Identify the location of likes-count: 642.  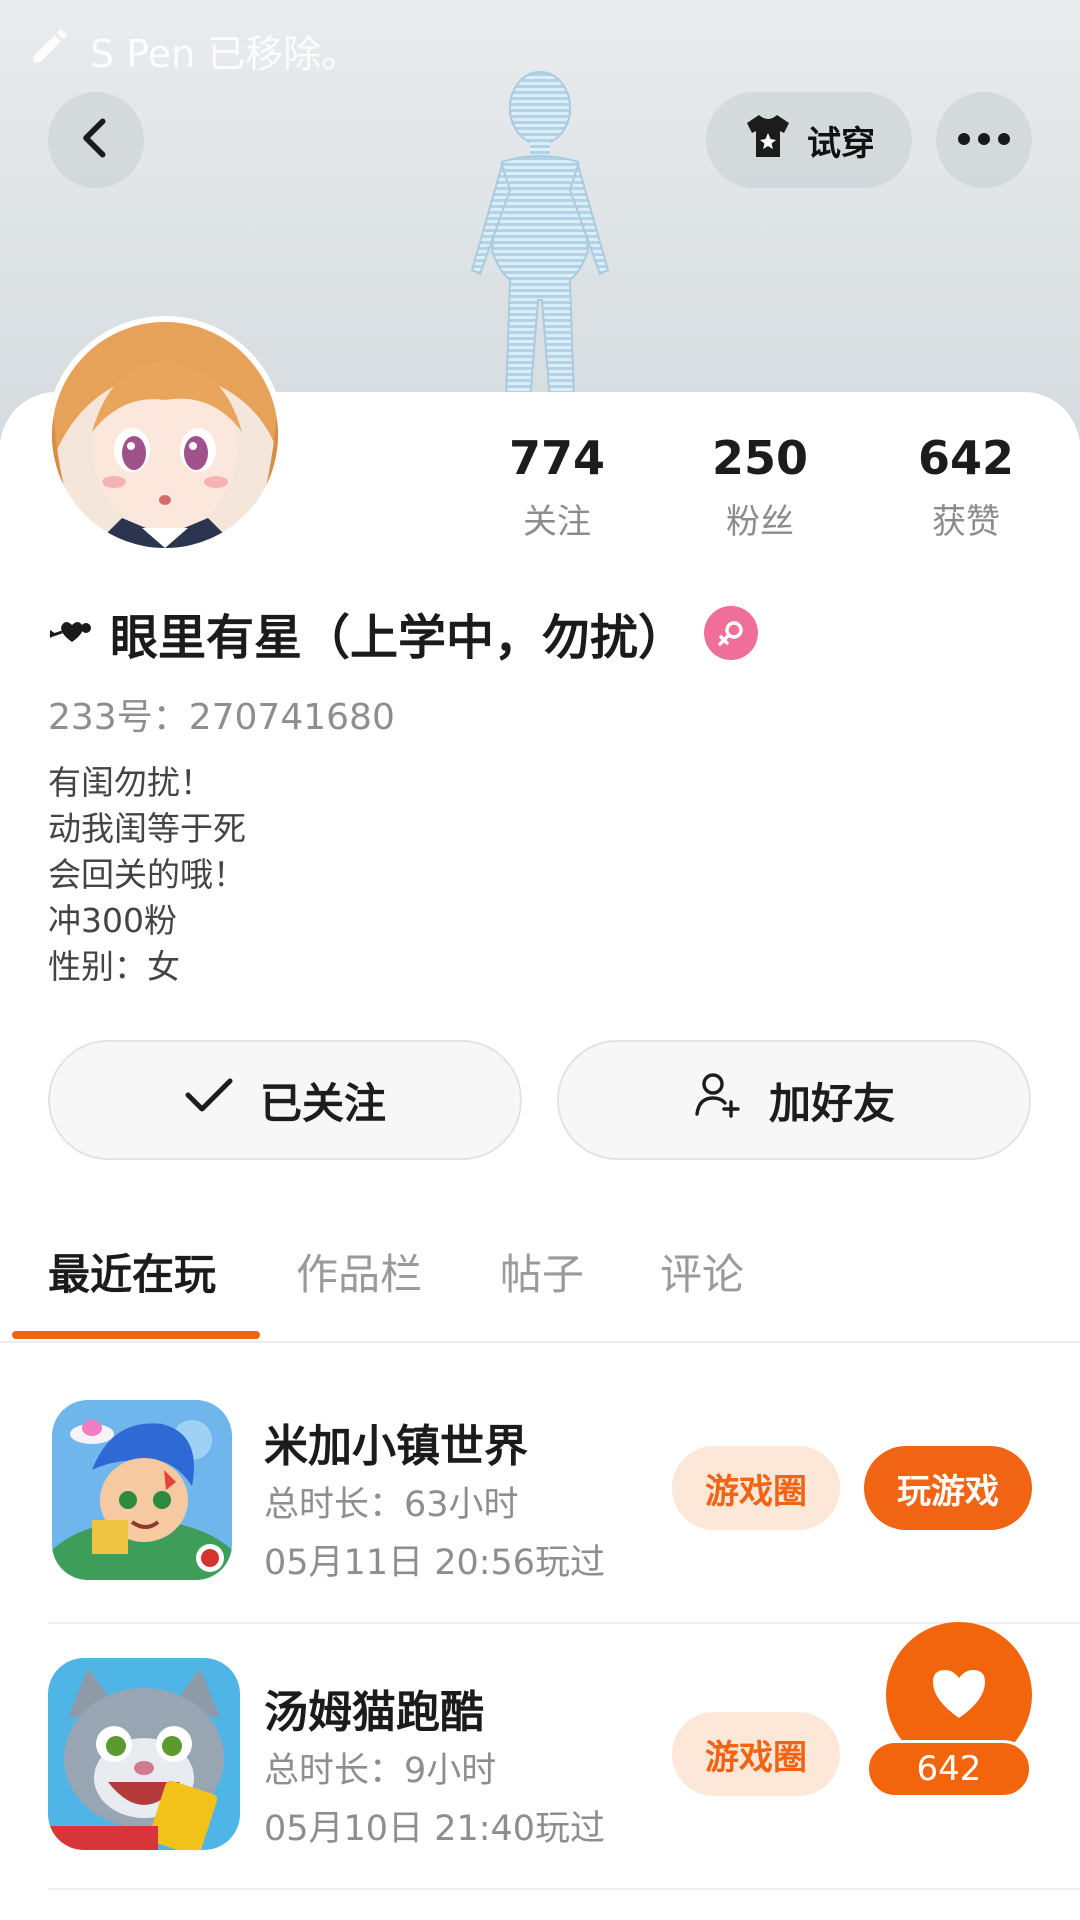
(966, 458).